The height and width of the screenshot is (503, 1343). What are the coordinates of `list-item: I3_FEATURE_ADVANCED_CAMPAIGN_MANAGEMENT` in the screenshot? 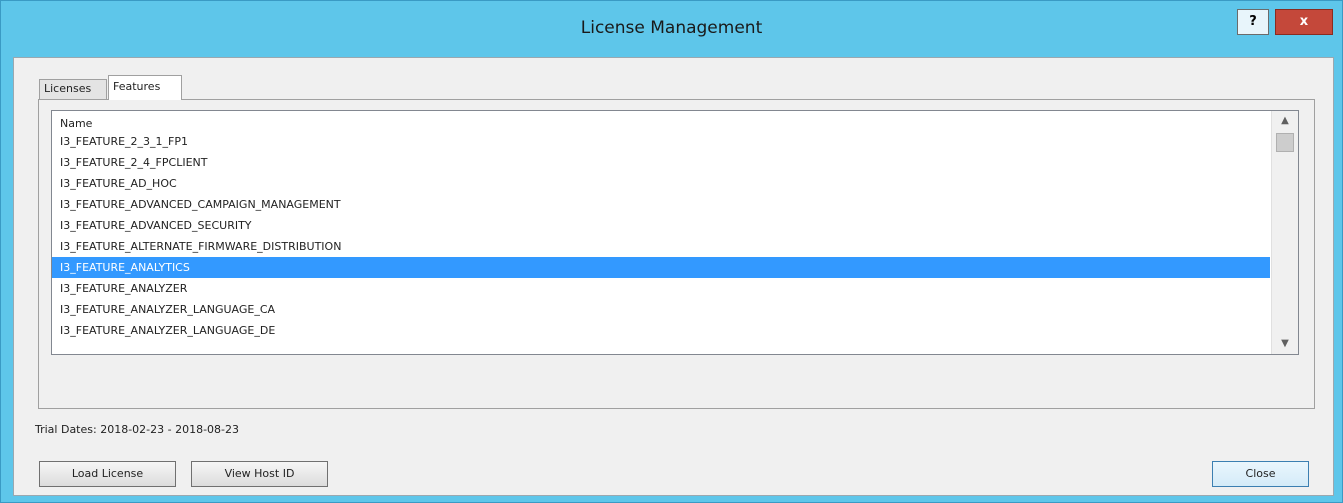 It's located at (661, 204).